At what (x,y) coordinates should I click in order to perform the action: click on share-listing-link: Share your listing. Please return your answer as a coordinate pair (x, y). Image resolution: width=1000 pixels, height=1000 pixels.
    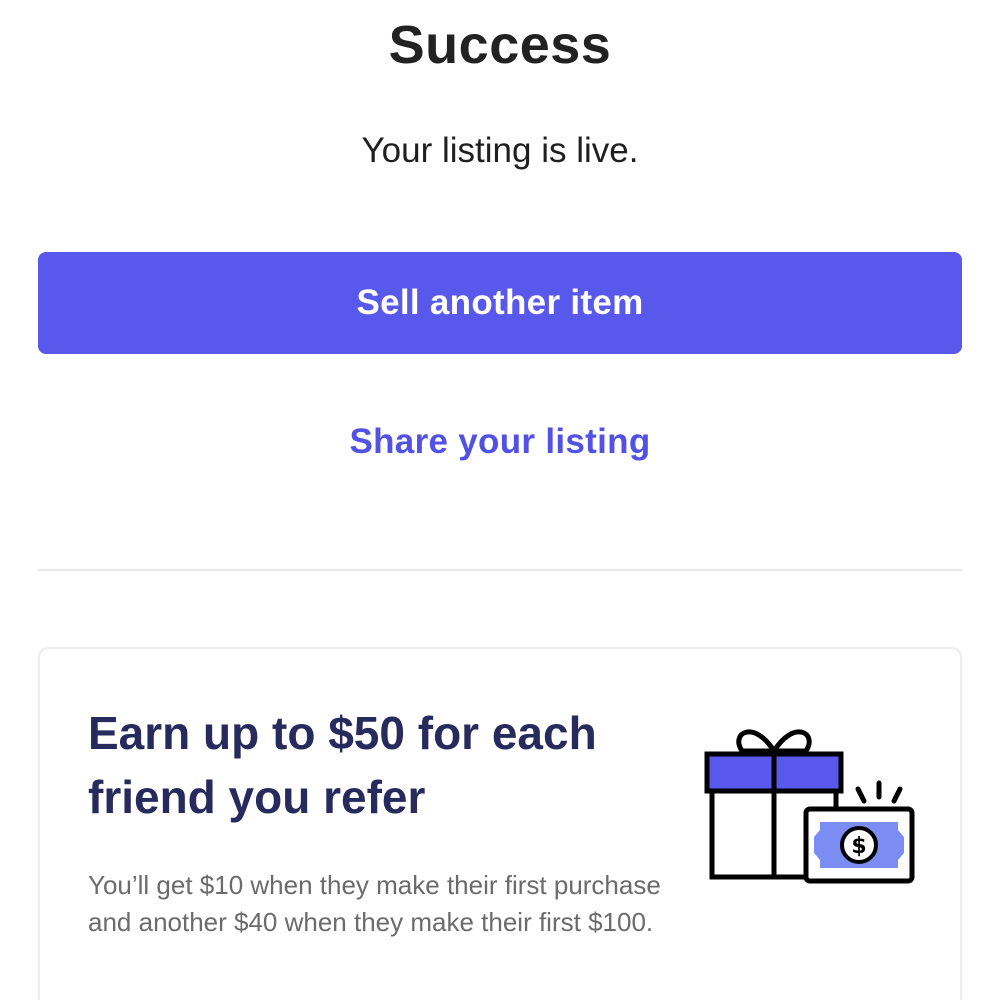
    Looking at the image, I should click on (500, 442).